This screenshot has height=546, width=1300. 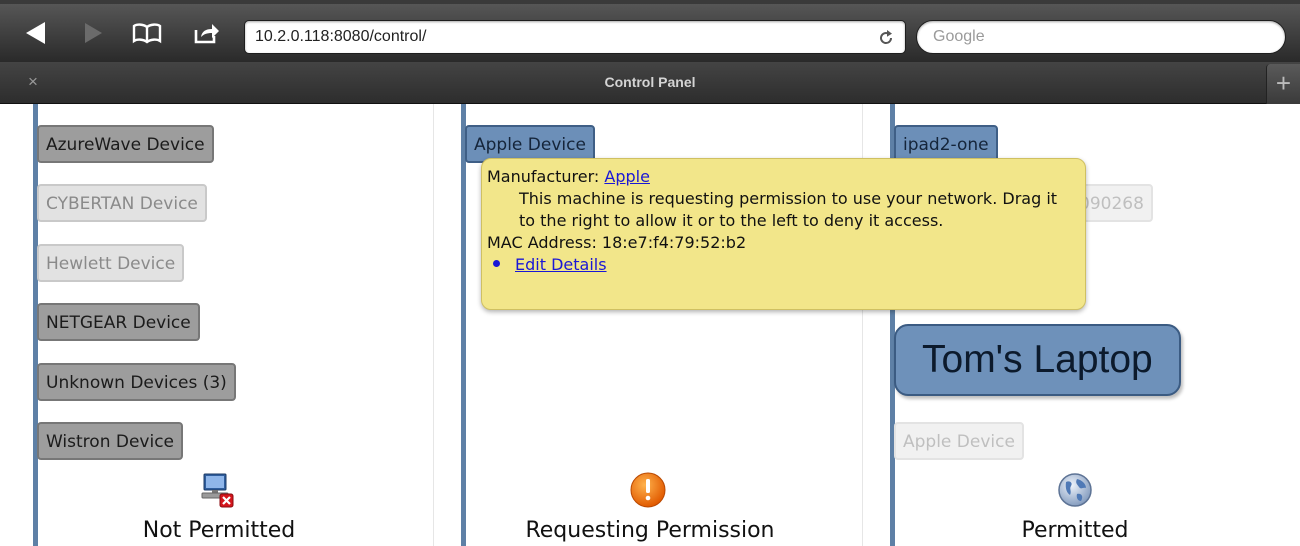 What do you see at coordinates (1075, 490) in the screenshot?
I see `globe-icon` at bounding box center [1075, 490].